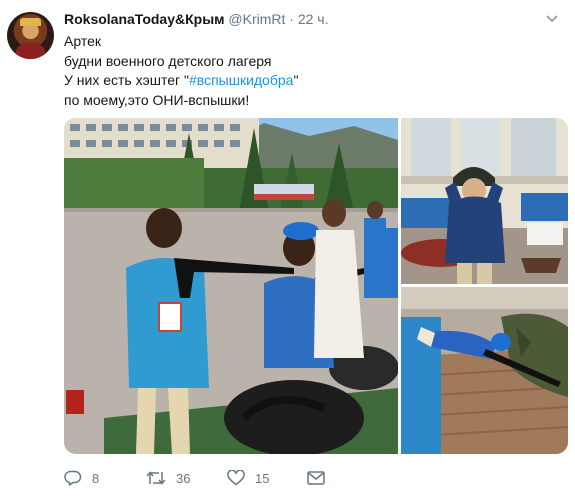 The image size is (575, 499). I want to click on tweet-time: 22 ч., so click(313, 19).